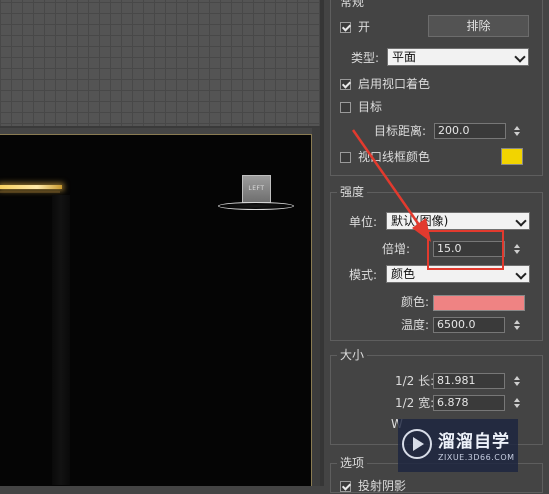 This screenshot has width=549, height=494. What do you see at coordinates (417, 444) in the screenshot?
I see `play-logo-icon` at bounding box center [417, 444].